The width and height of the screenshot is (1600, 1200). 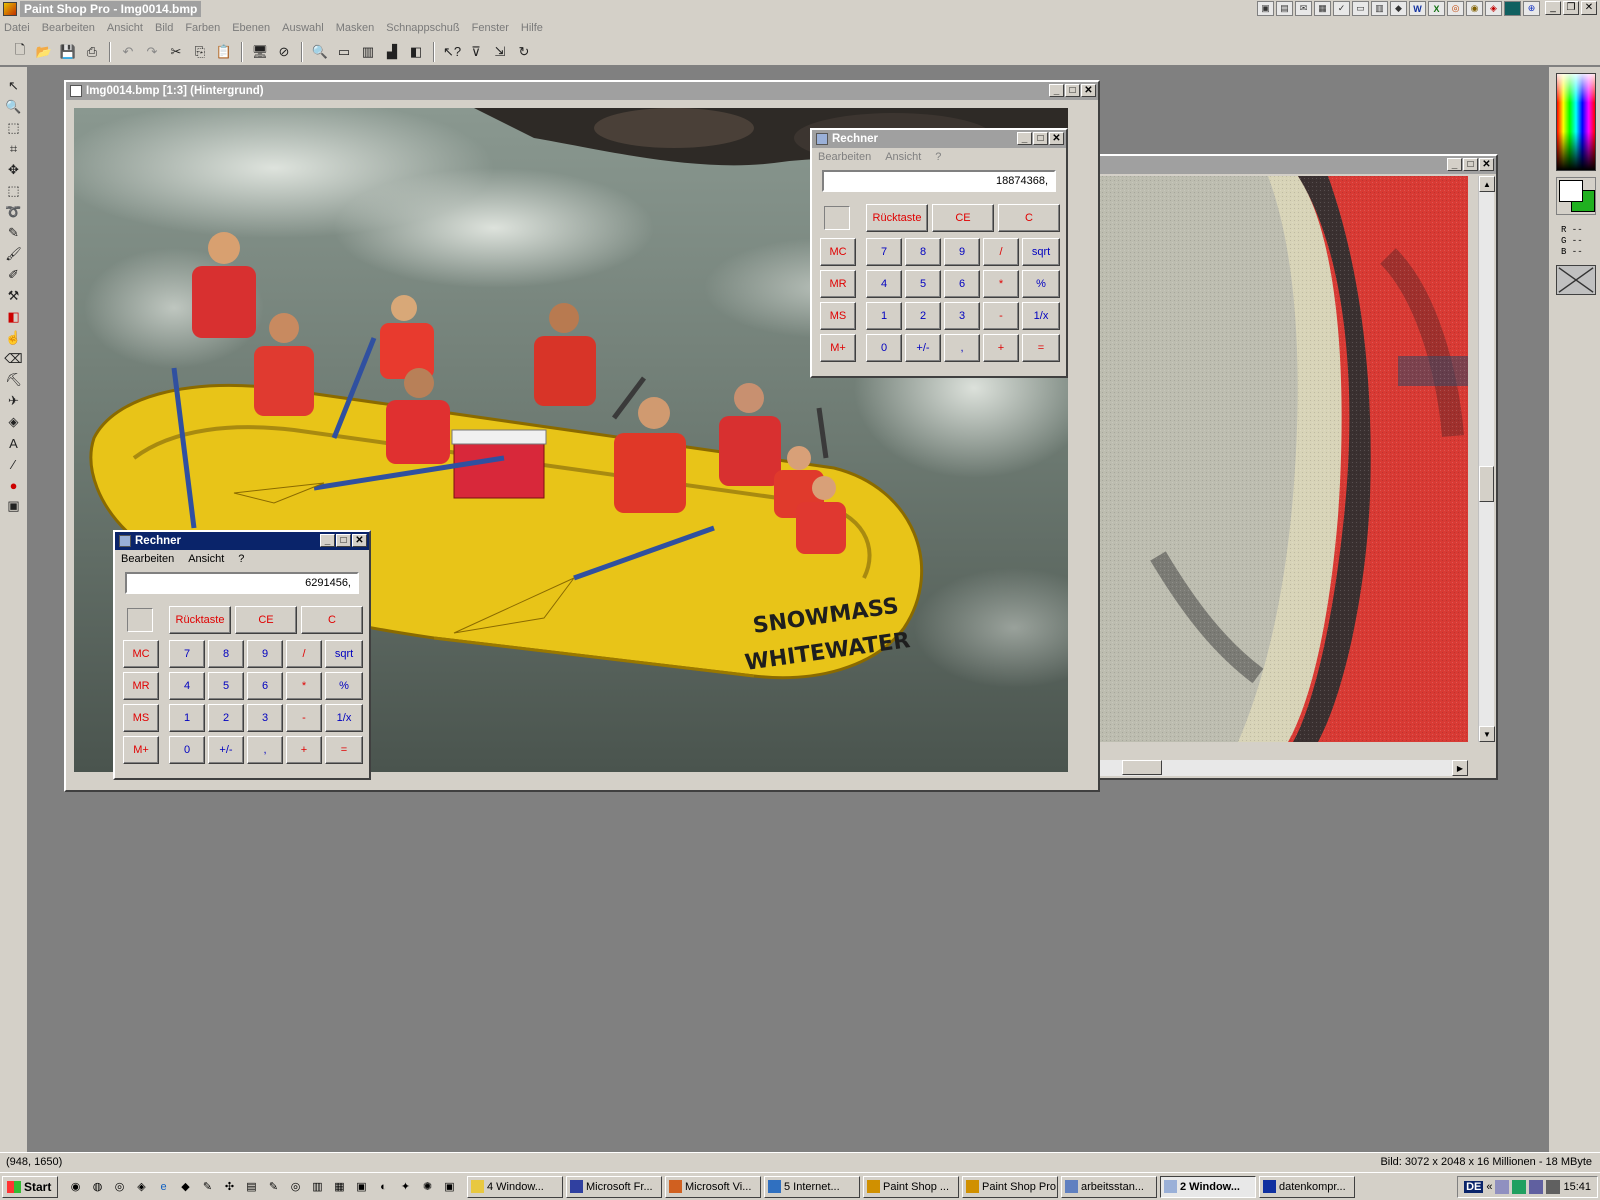 What do you see at coordinates (923, 348) in the screenshot?
I see `sign-button: +/-` at bounding box center [923, 348].